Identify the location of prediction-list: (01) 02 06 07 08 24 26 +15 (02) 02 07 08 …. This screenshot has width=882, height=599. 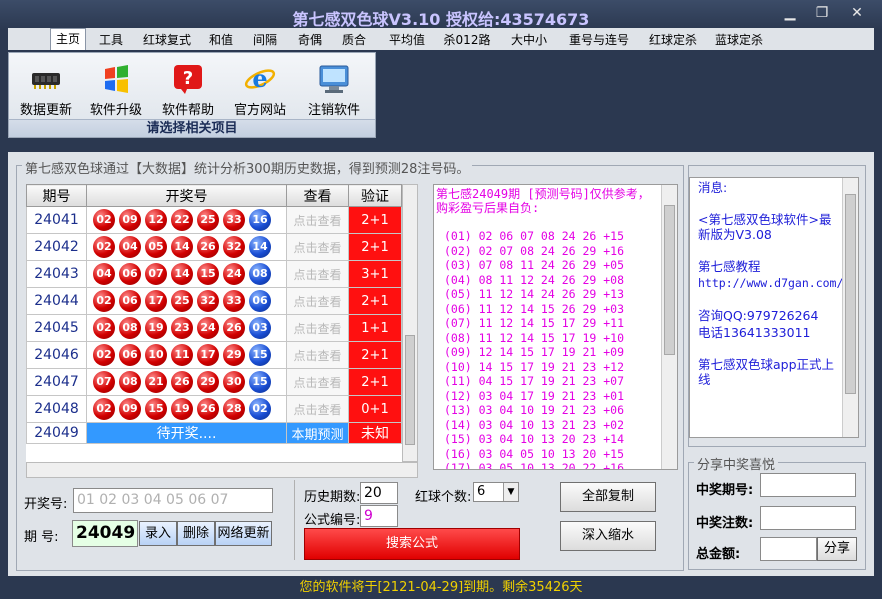
(555, 349).